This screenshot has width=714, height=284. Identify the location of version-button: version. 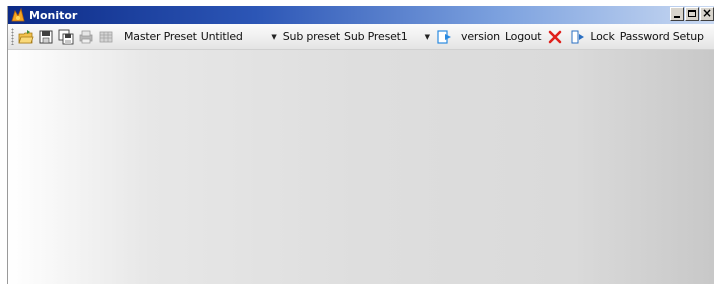
(480, 36).